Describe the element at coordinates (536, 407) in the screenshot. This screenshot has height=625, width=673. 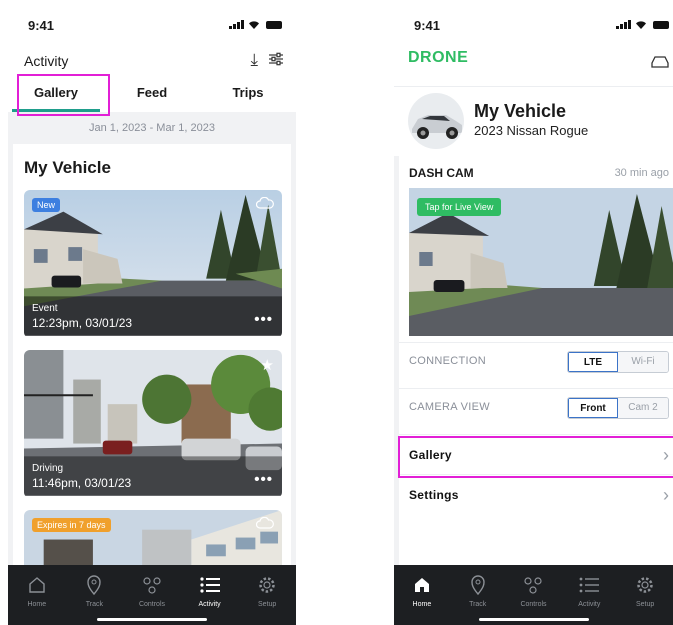
I see `camera-view-row: CAMERA VIEW Front Cam 2` at that location.